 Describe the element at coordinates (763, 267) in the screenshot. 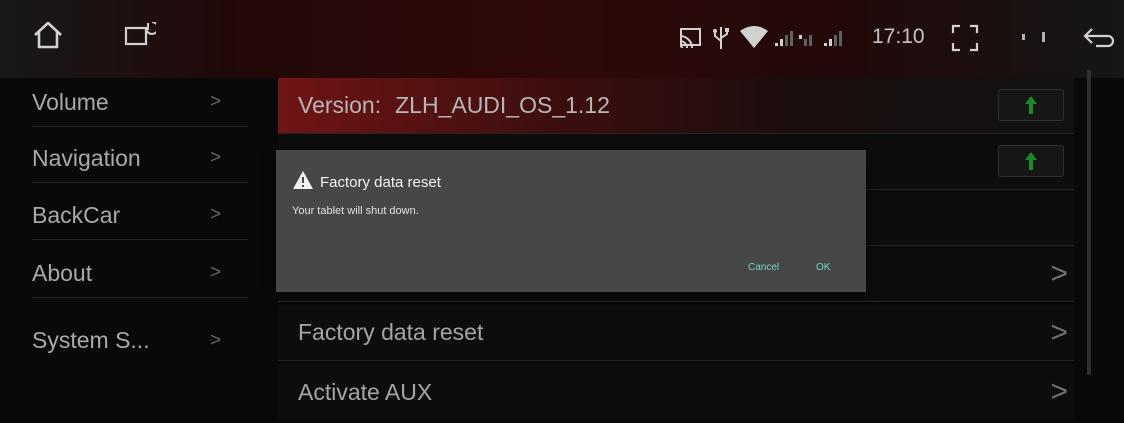

I see `cancel-button: Cancel` at that location.